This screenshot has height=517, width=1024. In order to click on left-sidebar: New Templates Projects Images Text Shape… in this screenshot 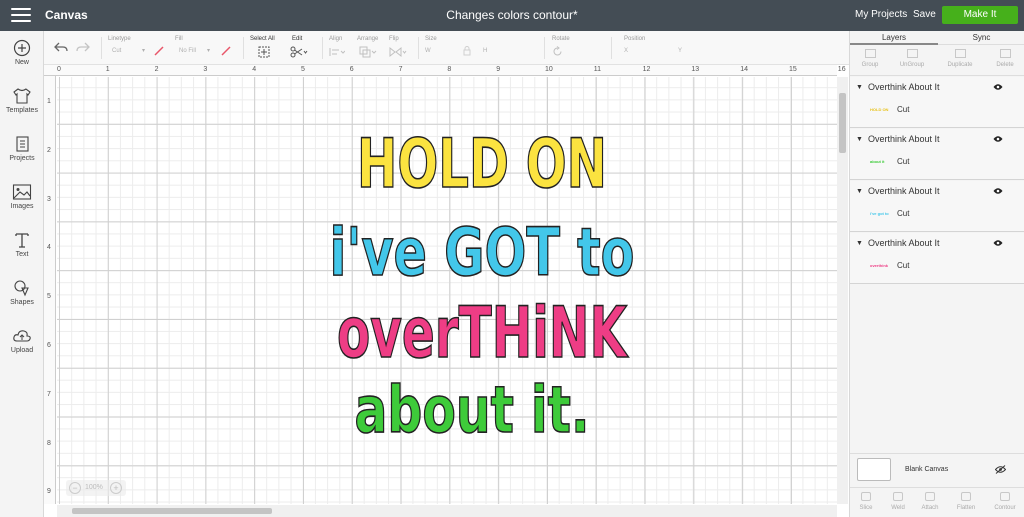, I will do `click(22, 274)`.